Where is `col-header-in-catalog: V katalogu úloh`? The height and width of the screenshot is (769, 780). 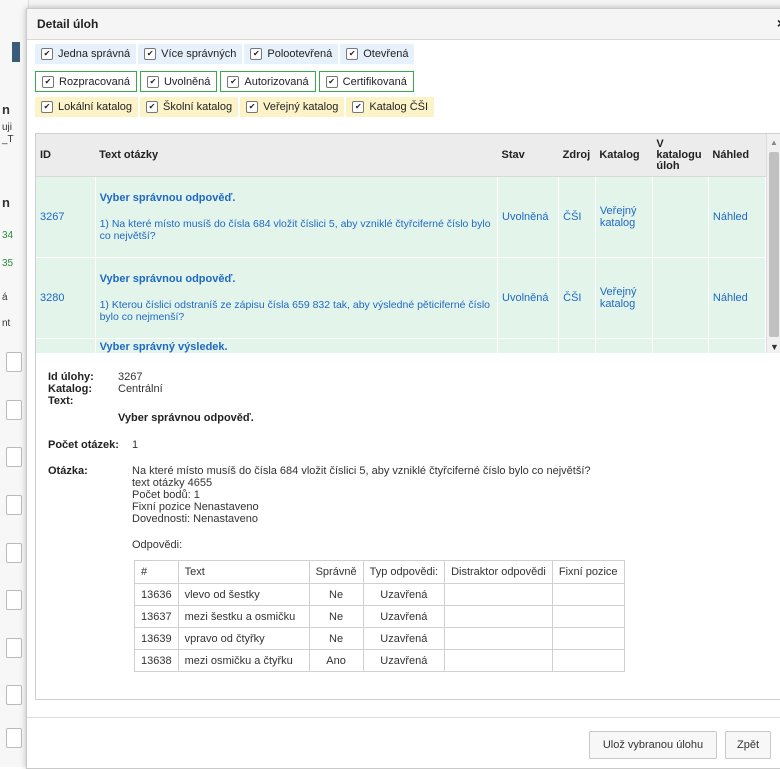
col-header-in-catalog: V katalogu úloh is located at coordinates (680, 155).